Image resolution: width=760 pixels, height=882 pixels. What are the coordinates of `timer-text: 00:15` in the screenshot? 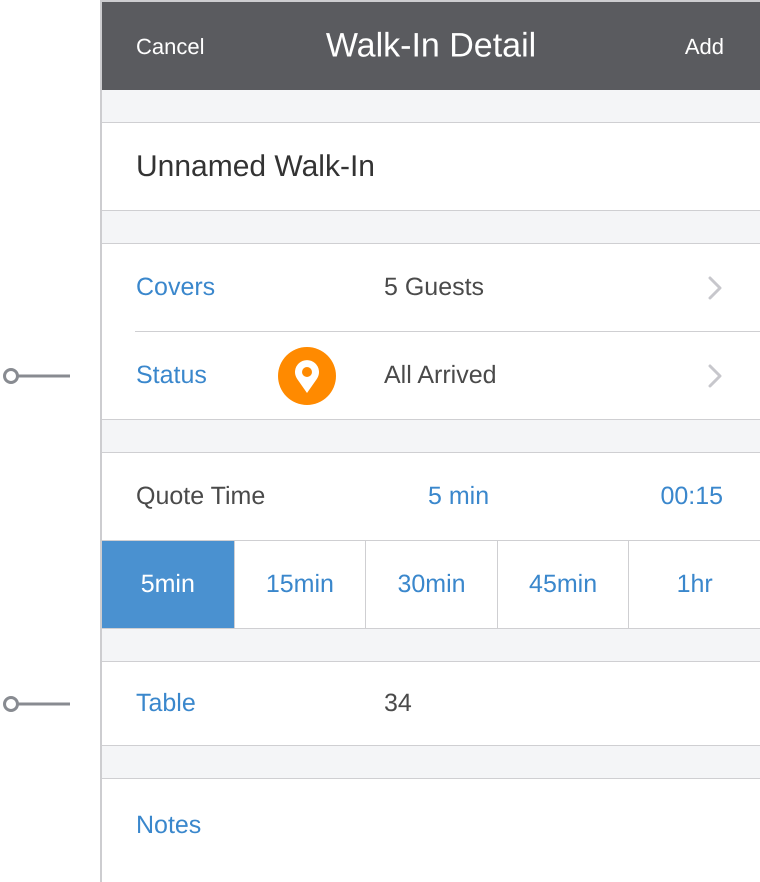 It's located at (691, 496).